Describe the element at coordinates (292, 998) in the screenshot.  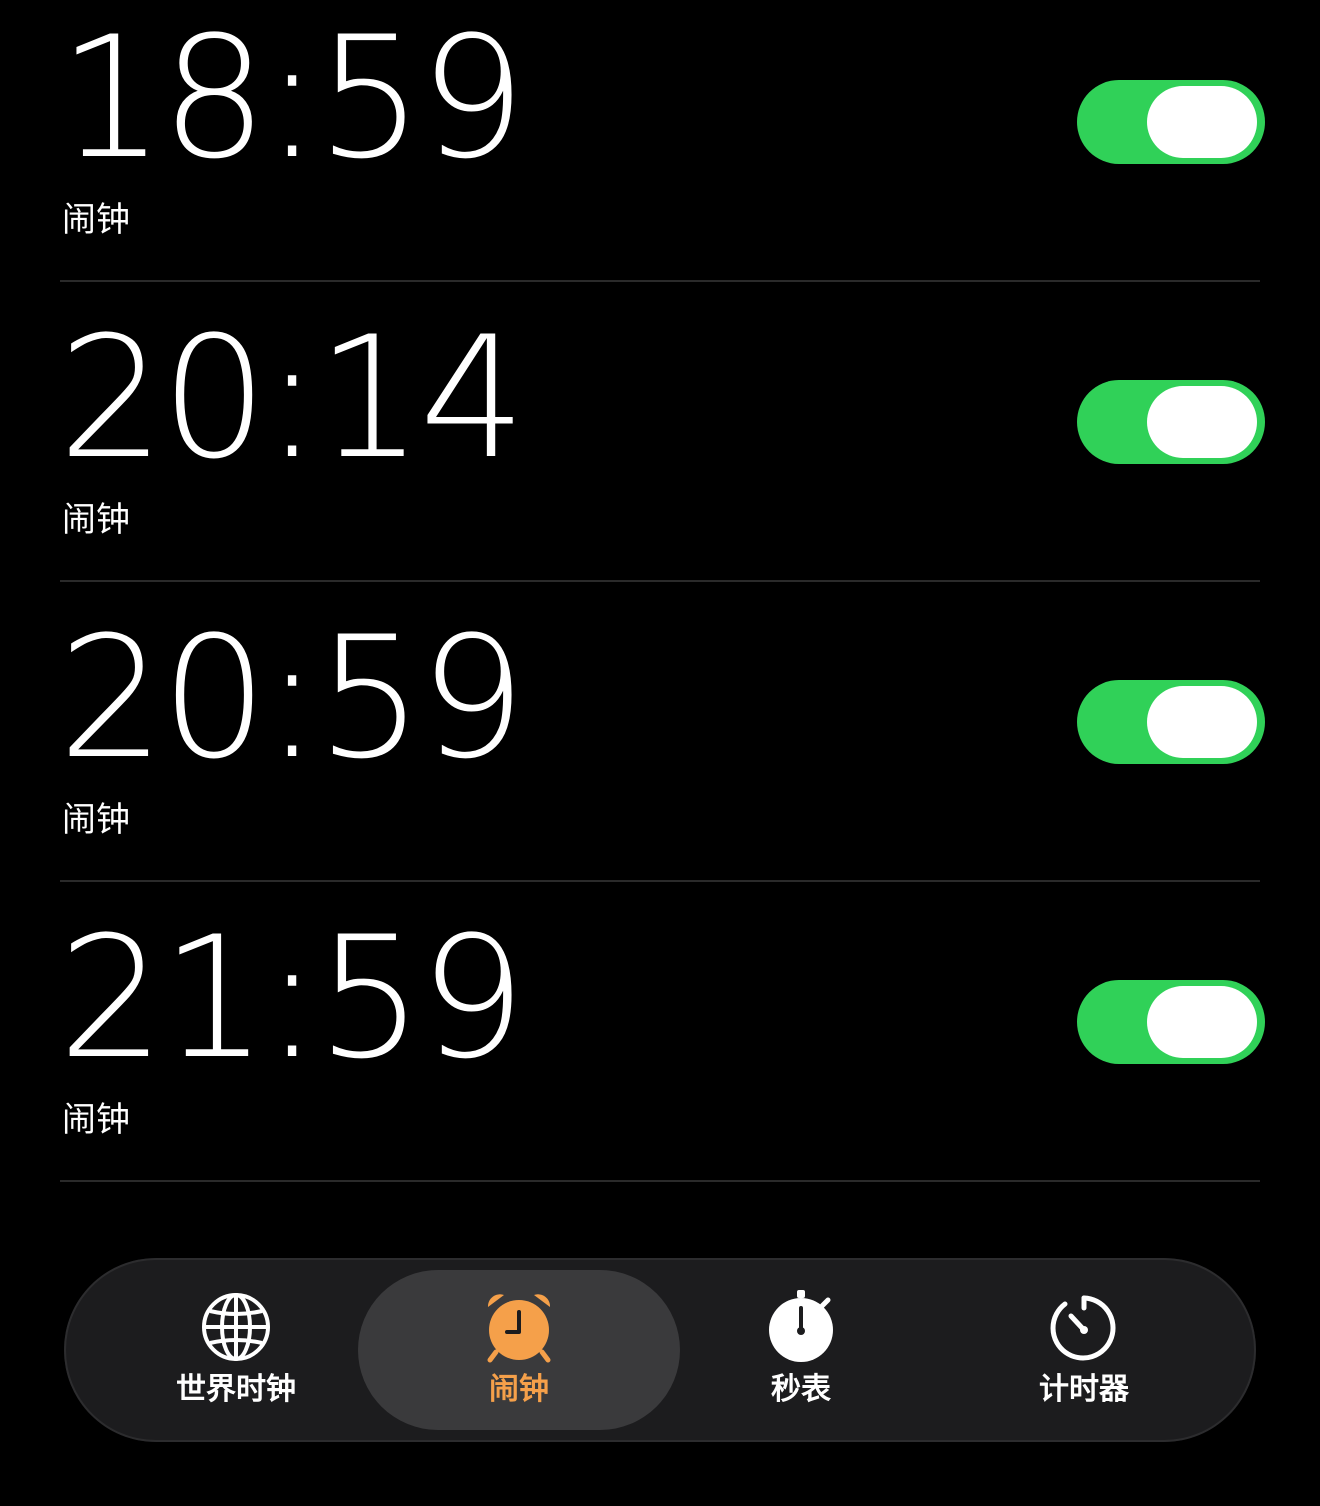
I see `alarm-time: 21:59` at that location.